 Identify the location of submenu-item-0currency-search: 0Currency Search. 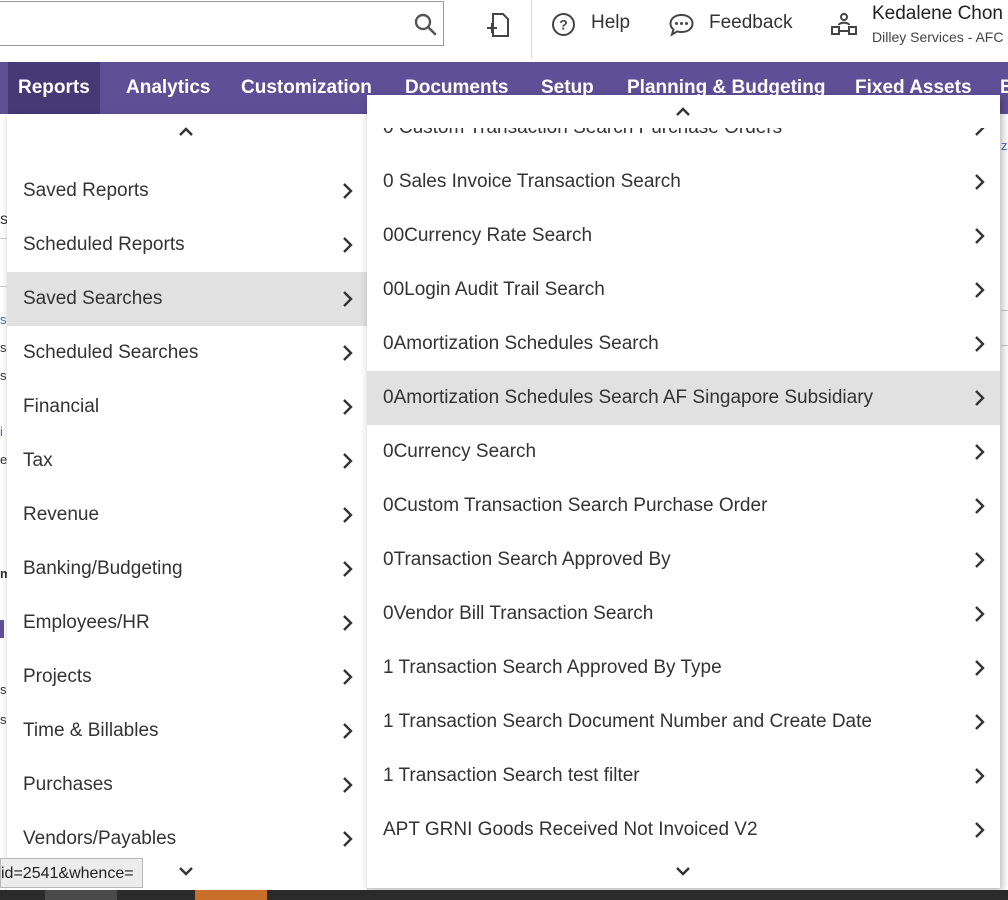
(683, 452).